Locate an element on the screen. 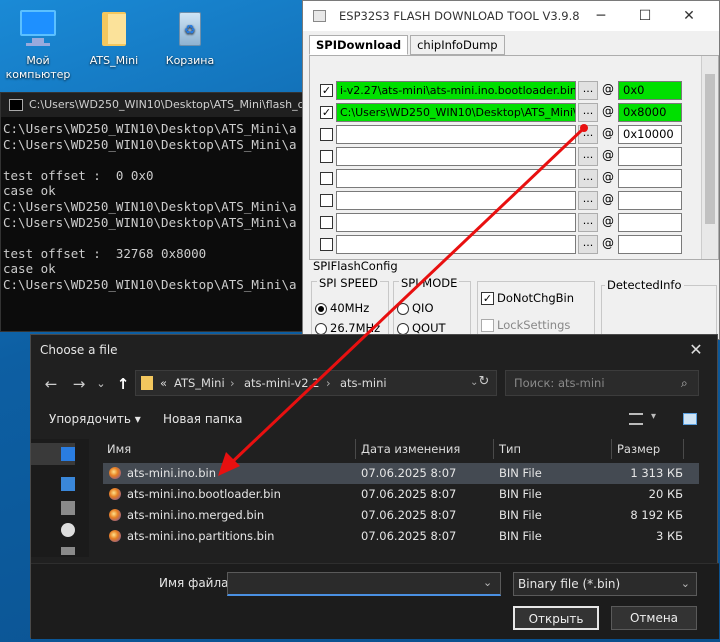 This screenshot has height=642, width=720. scrollbar-thumb is located at coordinates (710, 149).